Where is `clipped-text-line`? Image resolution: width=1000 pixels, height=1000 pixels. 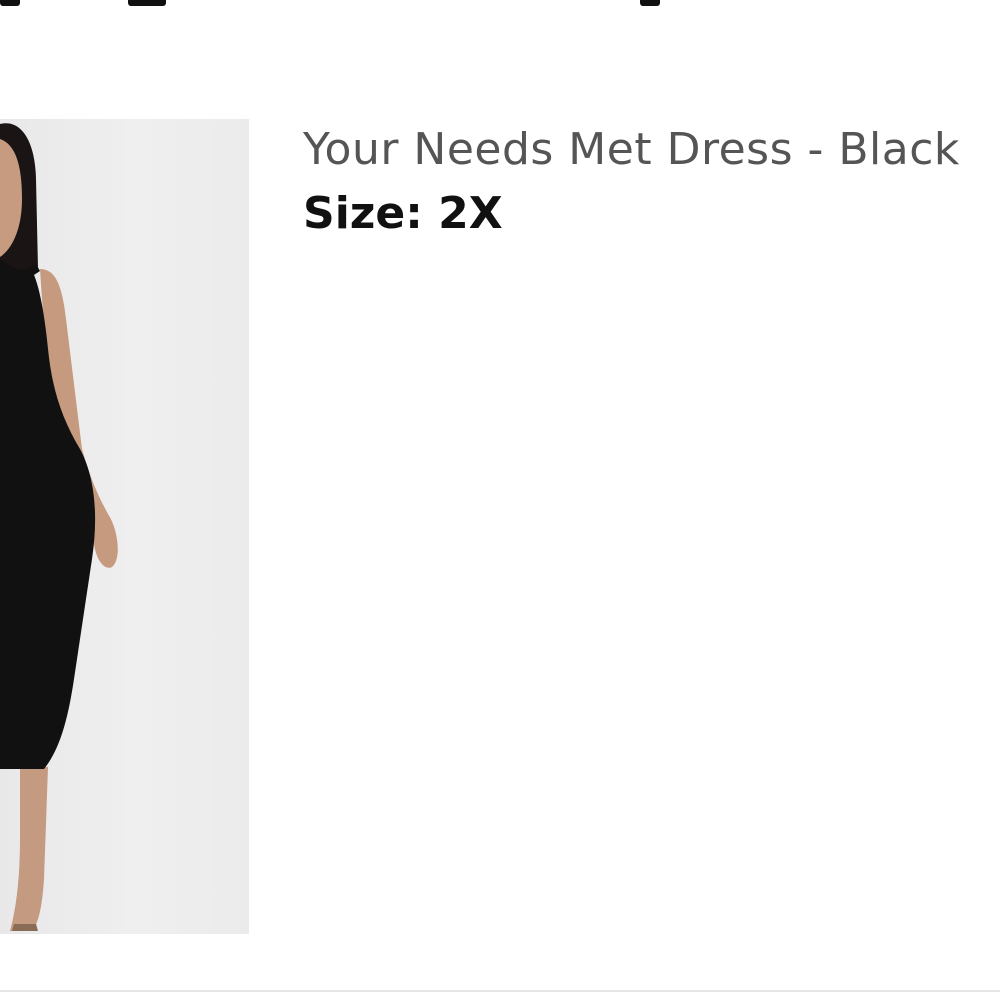
clipped-text-line is located at coordinates (500, 6).